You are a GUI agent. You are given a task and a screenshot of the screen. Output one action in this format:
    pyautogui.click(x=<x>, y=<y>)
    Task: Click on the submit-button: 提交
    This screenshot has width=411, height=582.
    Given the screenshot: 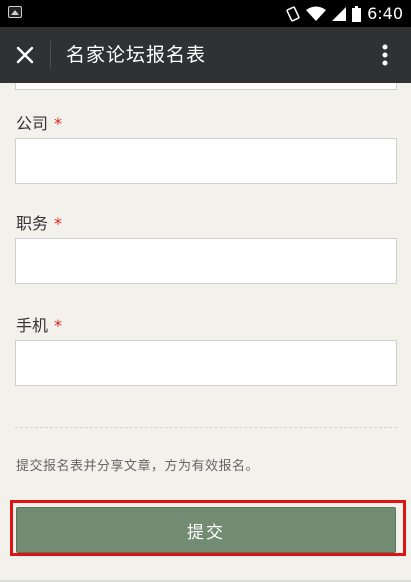 What is the action you would take?
    pyautogui.click(x=206, y=530)
    